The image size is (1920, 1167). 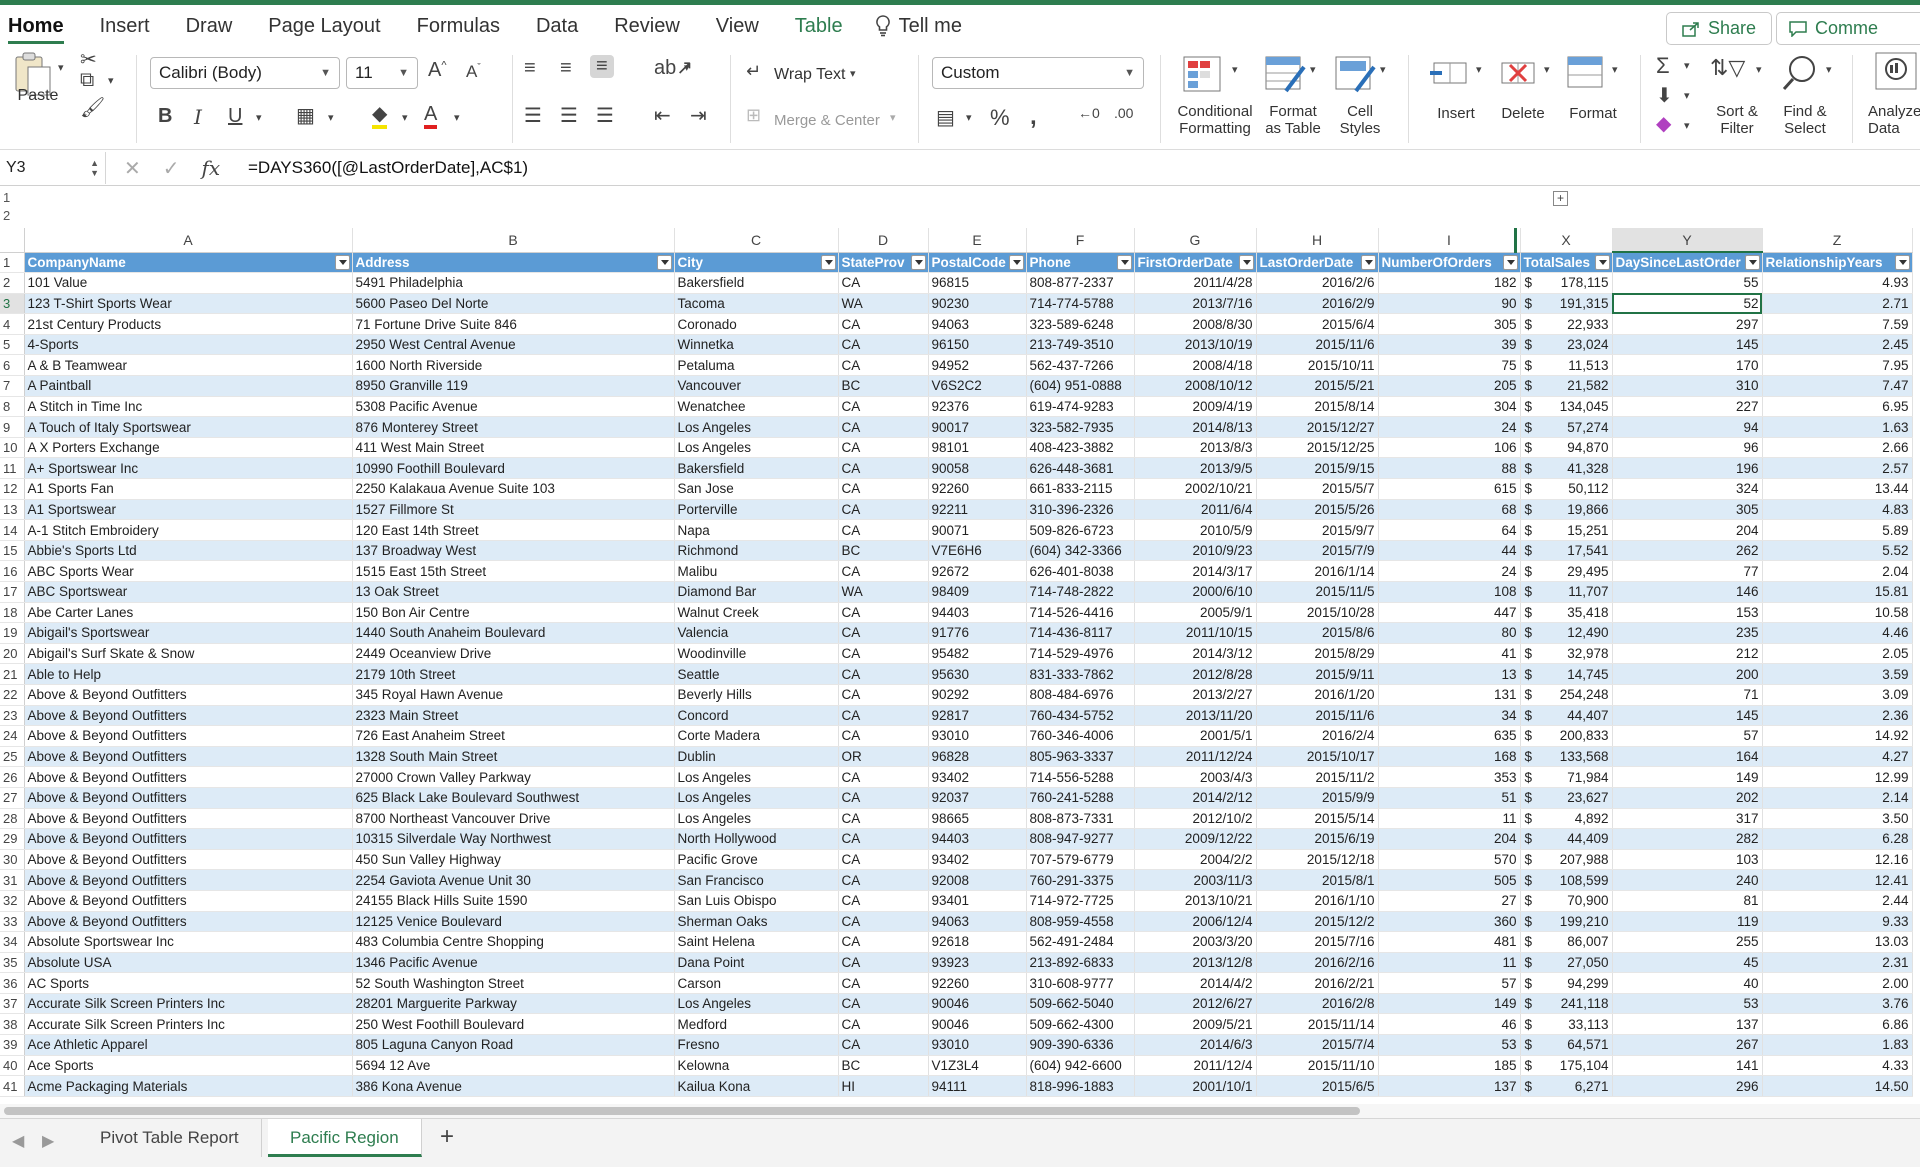 What do you see at coordinates (977, 263) in the screenshot?
I see `header-cell: PostalCode` at bounding box center [977, 263].